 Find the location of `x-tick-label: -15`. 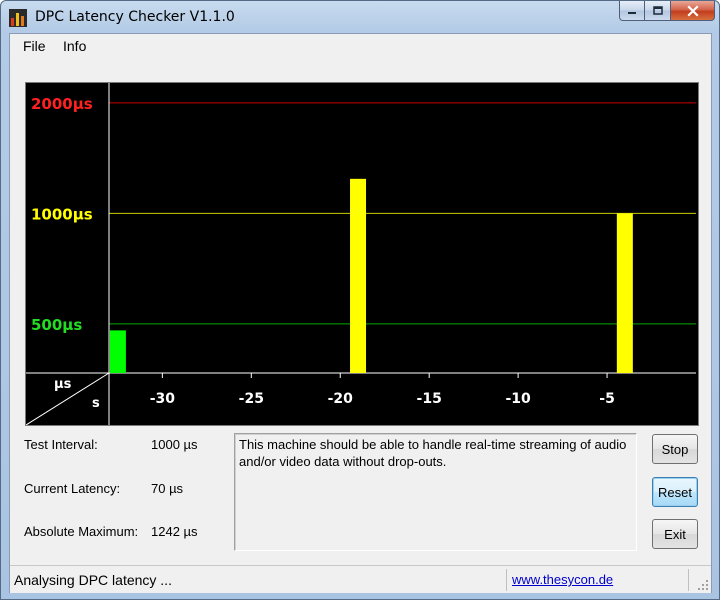

x-tick-label: -15 is located at coordinates (429, 399).